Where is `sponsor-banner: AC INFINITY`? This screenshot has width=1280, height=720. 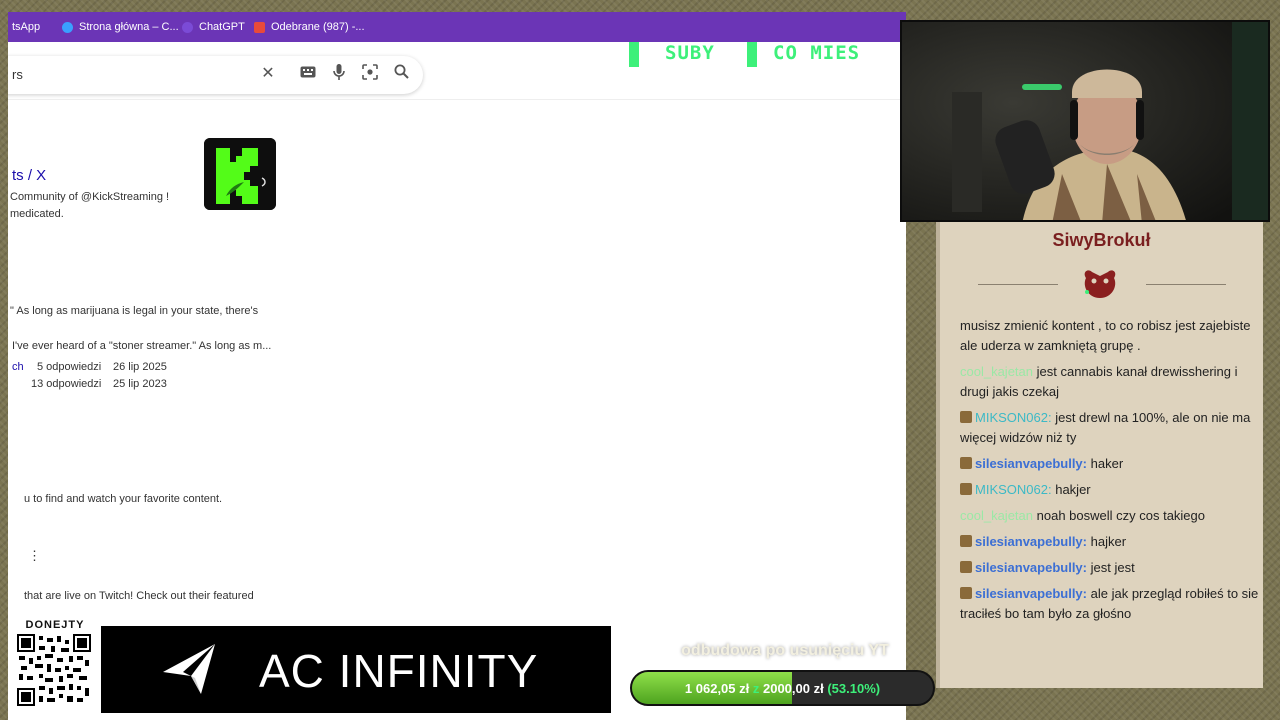
sponsor-banner: AC INFINITY is located at coordinates (356, 669).